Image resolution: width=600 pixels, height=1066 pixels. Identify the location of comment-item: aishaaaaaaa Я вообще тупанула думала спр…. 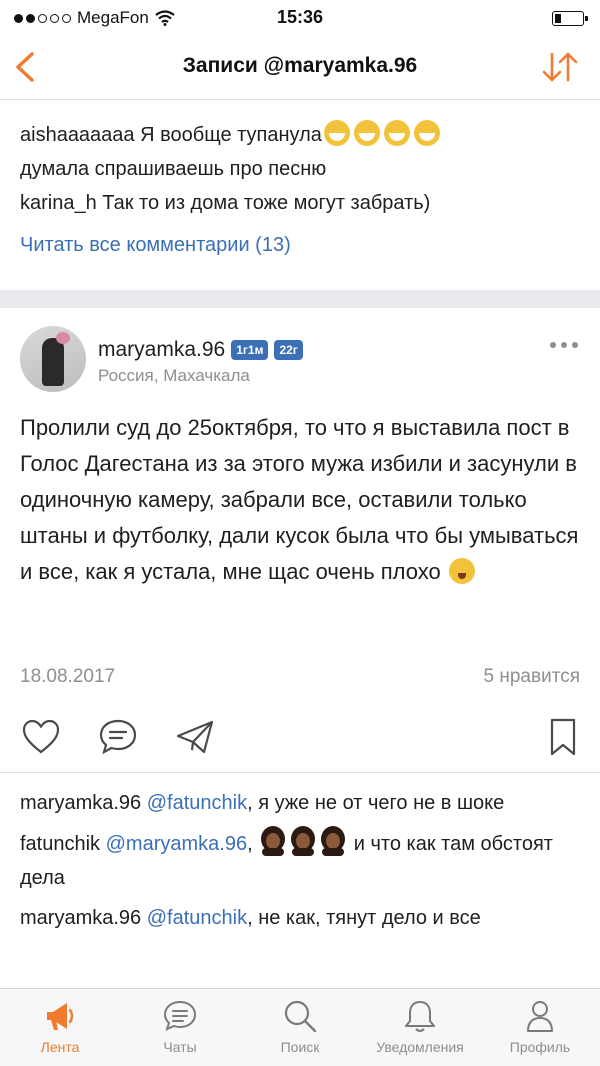
(300, 152).